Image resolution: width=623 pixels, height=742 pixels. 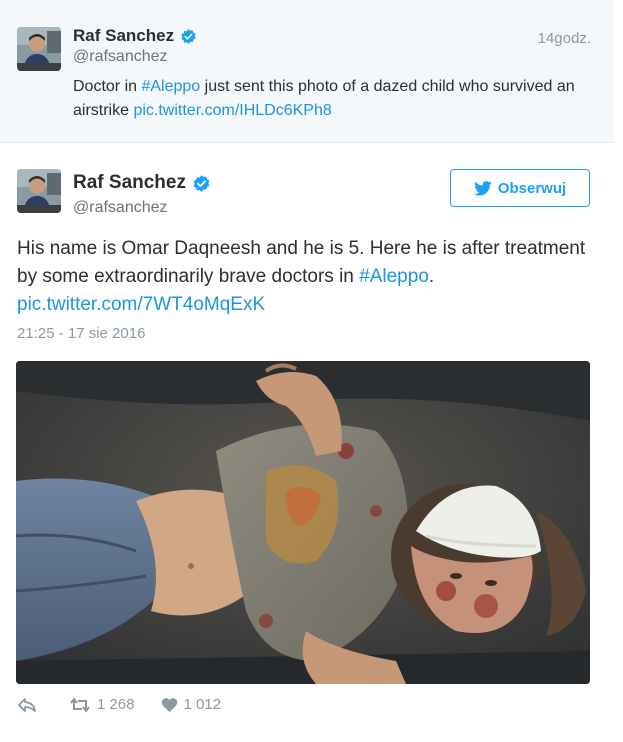 What do you see at coordinates (202, 704) in the screenshot?
I see `like-count: 1 012` at bounding box center [202, 704].